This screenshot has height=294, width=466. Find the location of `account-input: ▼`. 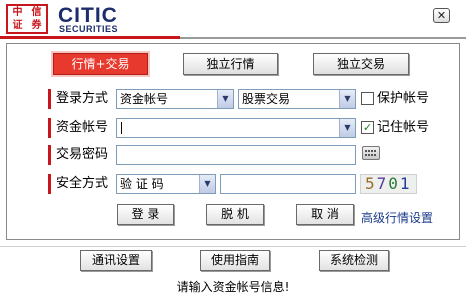

account-input: ▼ is located at coordinates (236, 128).